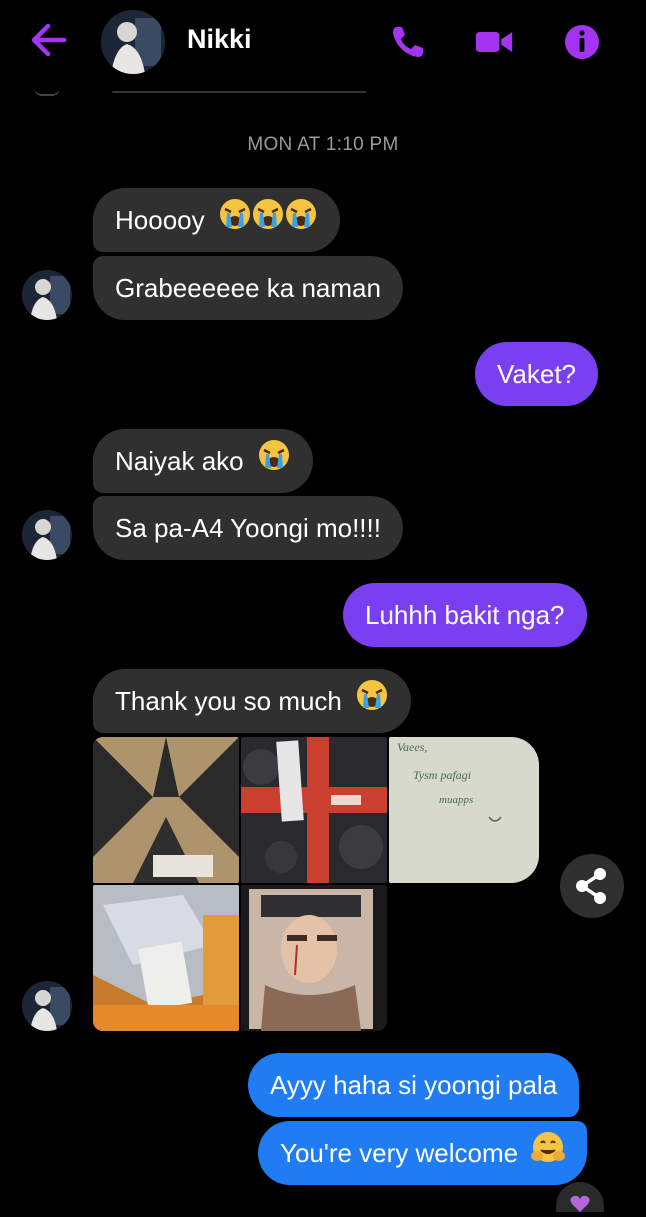  I want to click on photo-a4-portrait-print, so click(314, 958).